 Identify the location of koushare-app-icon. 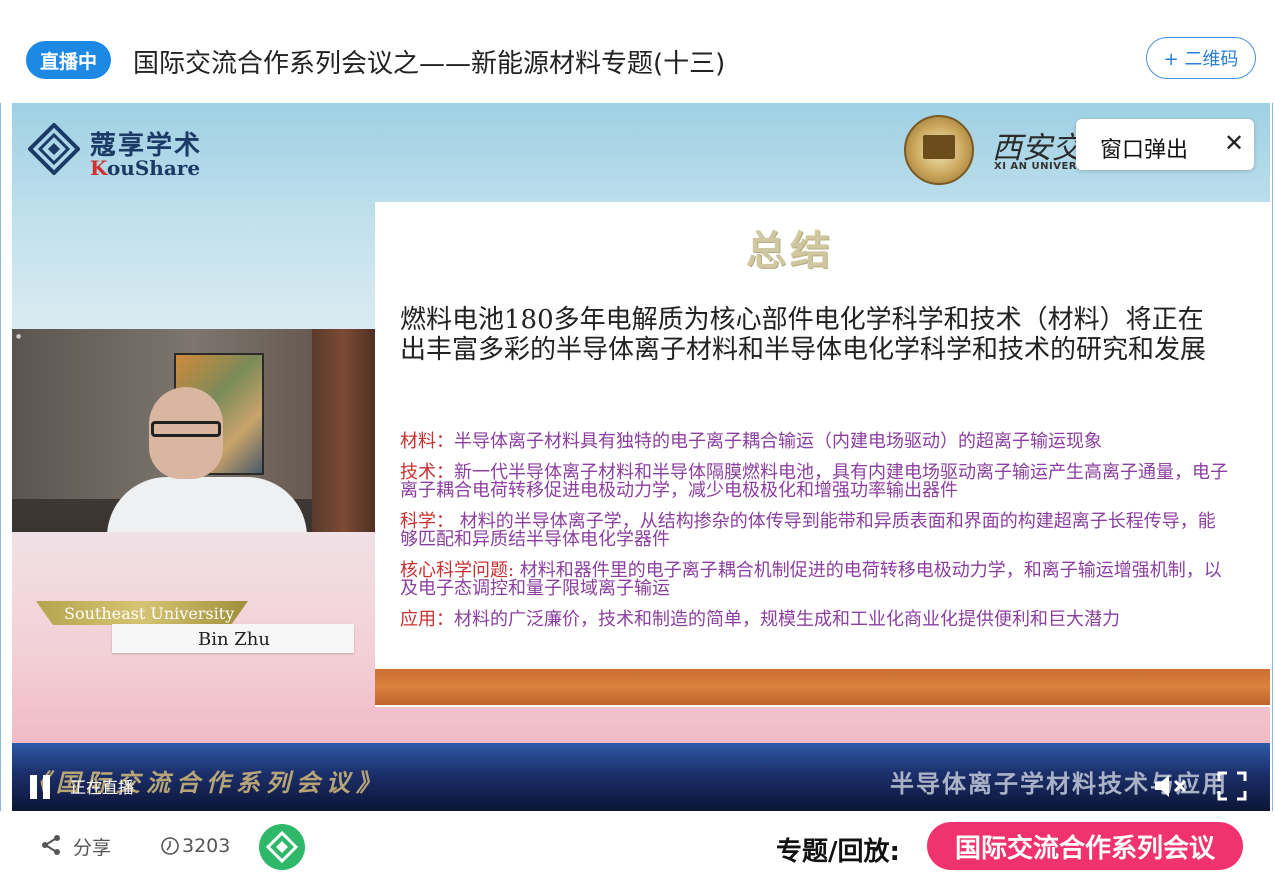
(282, 847).